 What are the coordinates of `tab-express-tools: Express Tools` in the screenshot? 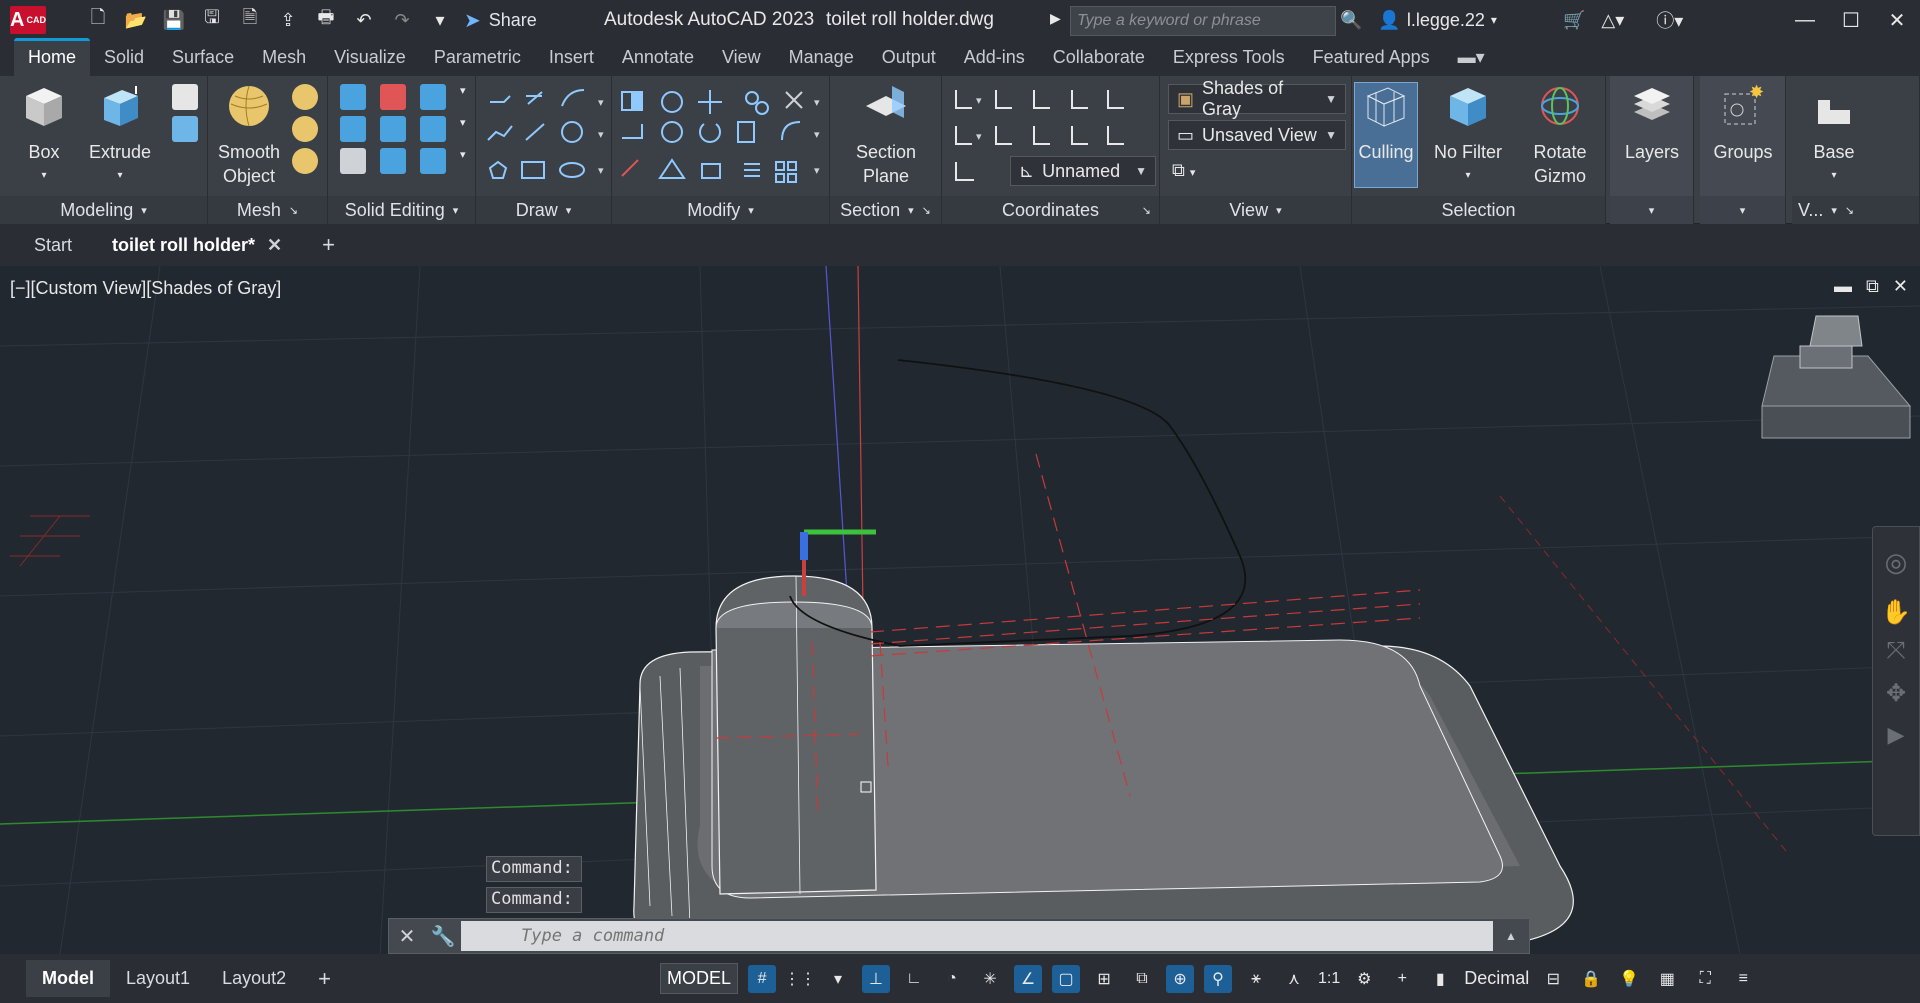 It's located at (1229, 58).